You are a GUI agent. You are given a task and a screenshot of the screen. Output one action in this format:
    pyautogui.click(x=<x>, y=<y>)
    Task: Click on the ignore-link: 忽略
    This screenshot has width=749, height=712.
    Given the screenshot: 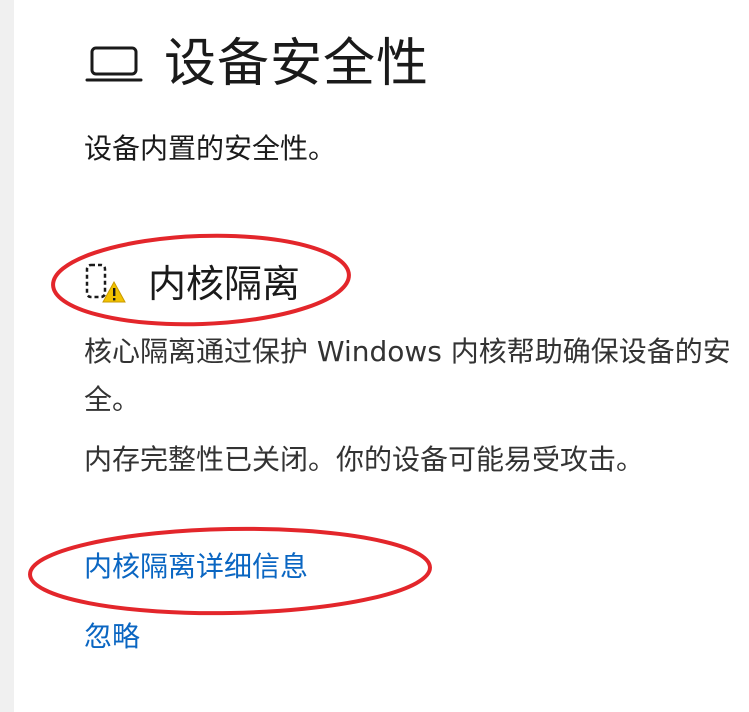 What is the action you would take?
    pyautogui.click(x=112, y=637)
    